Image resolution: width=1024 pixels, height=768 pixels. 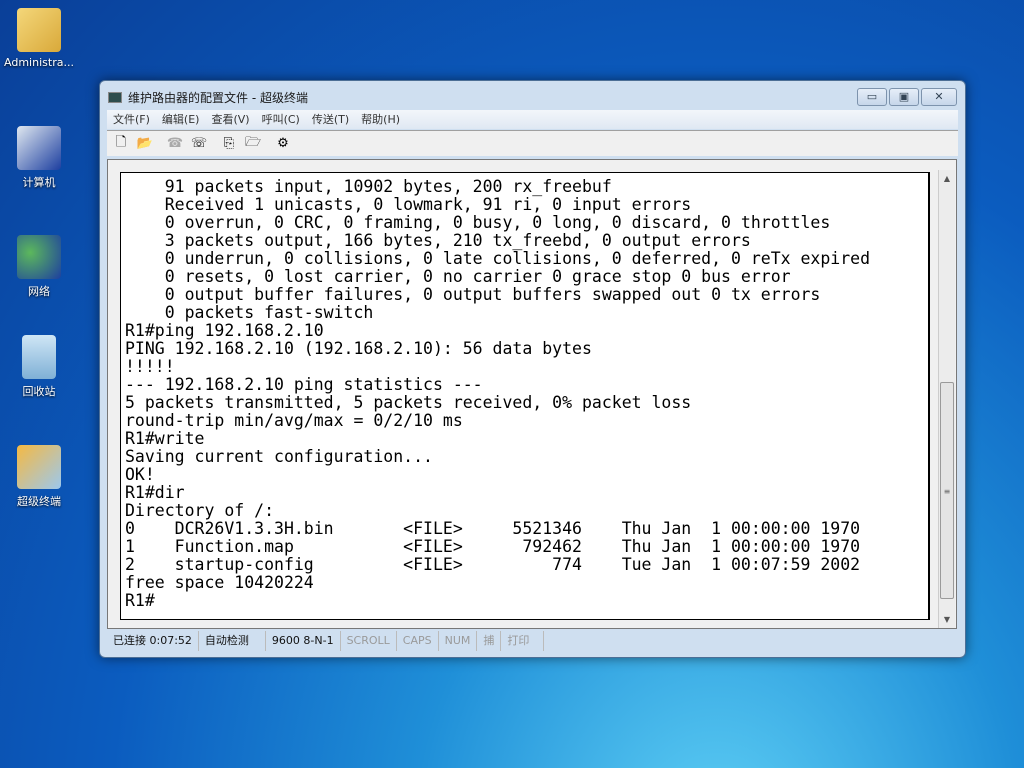 I want to click on terminal-line: Directory of /:, so click(x=200, y=510).